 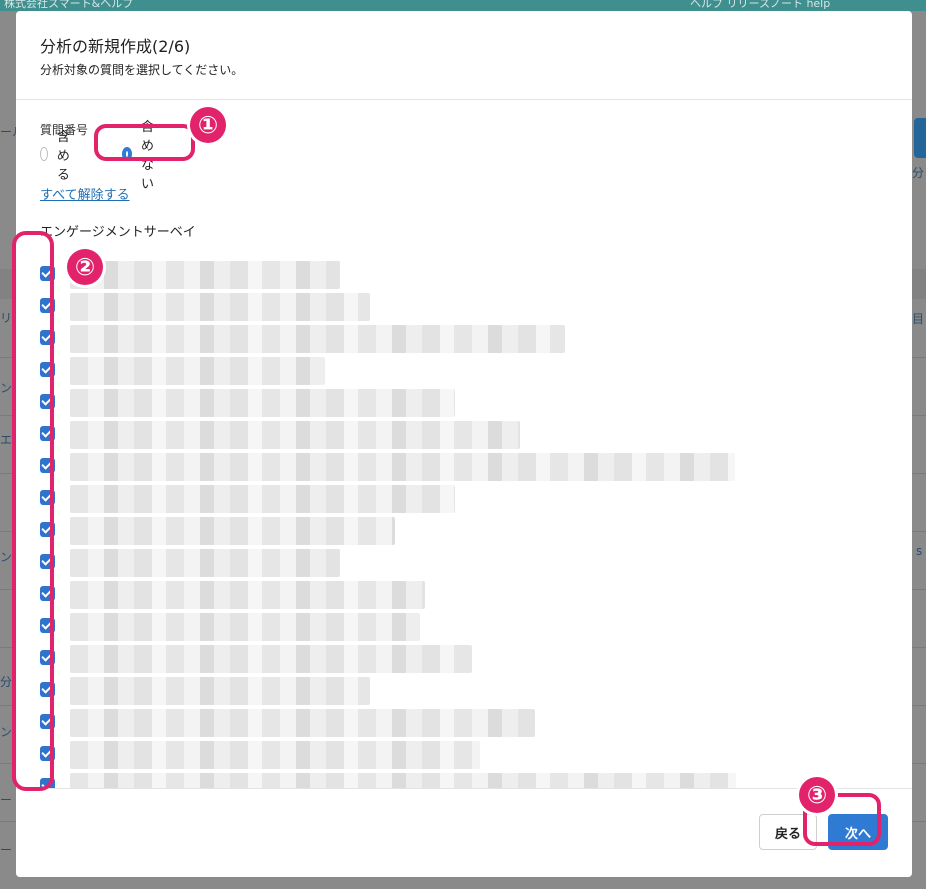 I want to click on step-badge-3: ③, so click(x=817, y=795).